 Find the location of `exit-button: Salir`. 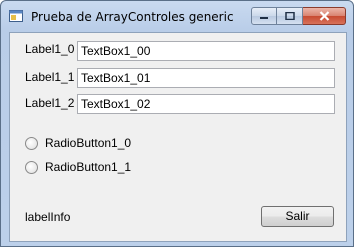

exit-button: Salir is located at coordinates (297, 216).